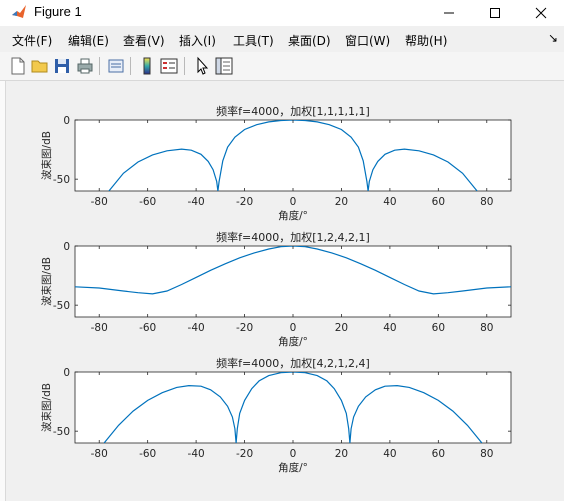 The height and width of the screenshot is (501, 564). Describe the element at coordinates (293, 111) in the screenshot. I see `chart-title: 频率f=4000，加权[1,1,1,1,1]` at that location.